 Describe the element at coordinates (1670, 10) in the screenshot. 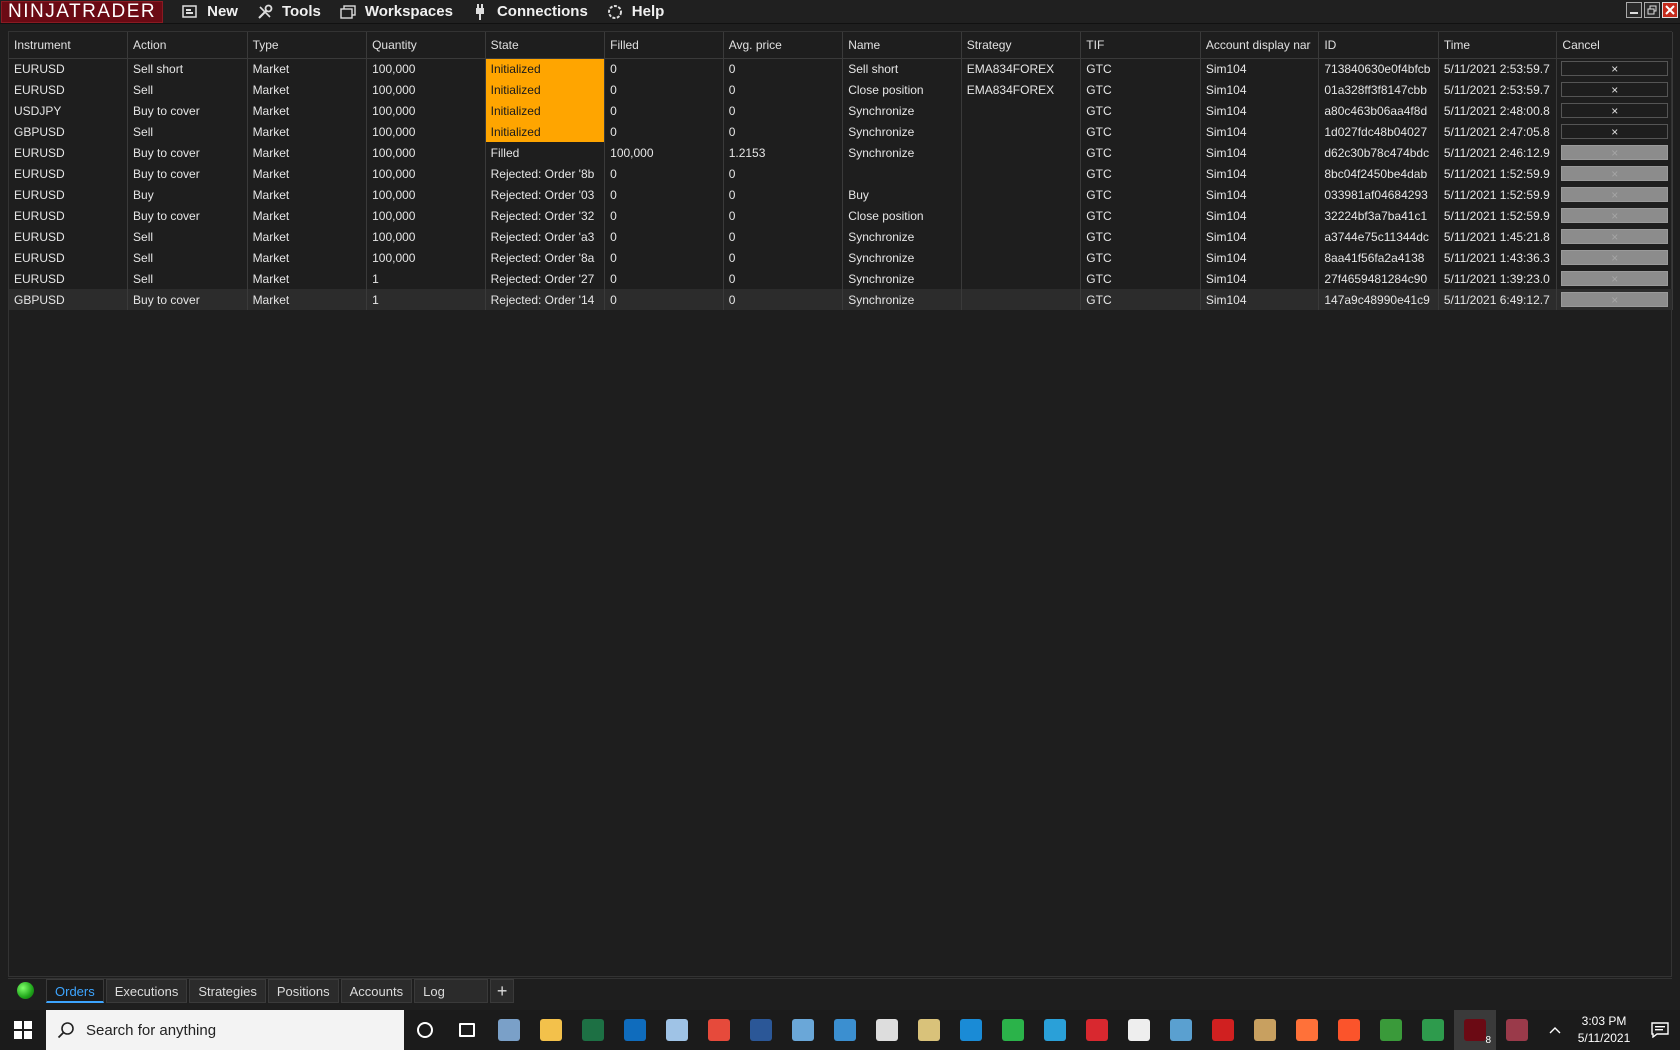

I see `close-button` at that location.